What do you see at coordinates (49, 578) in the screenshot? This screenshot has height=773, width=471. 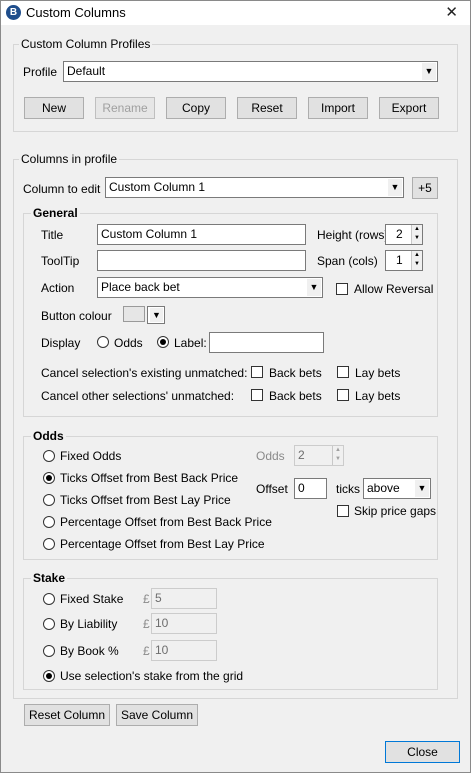 I see `stake-group-label: Stake` at bounding box center [49, 578].